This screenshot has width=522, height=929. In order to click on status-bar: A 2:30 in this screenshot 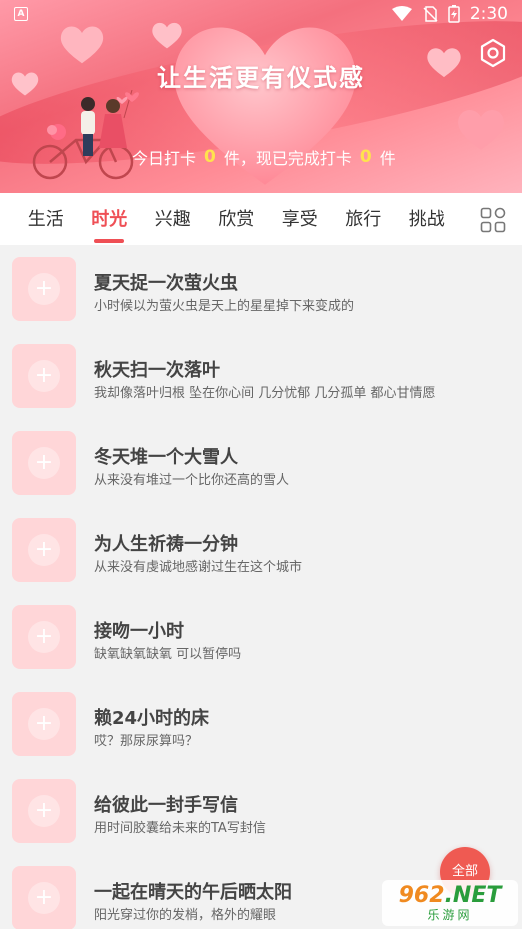, I will do `click(261, 14)`.